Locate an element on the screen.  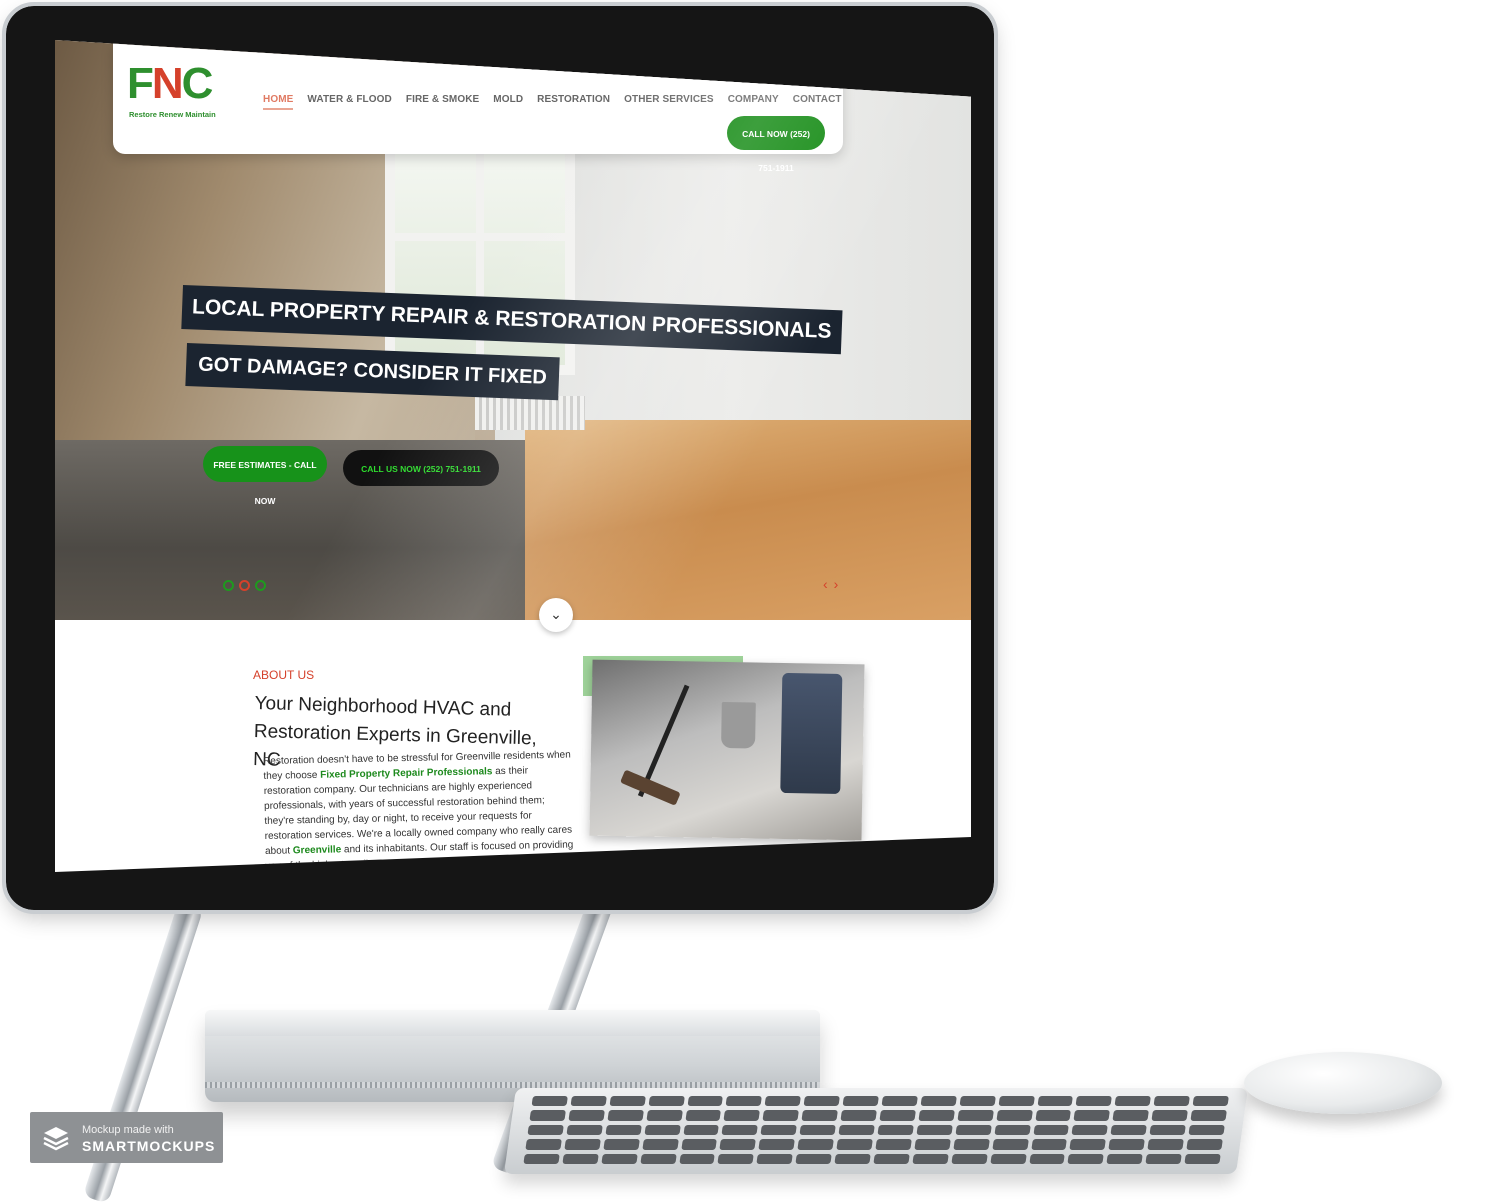
photo-worker-legs is located at coordinates (811, 733).